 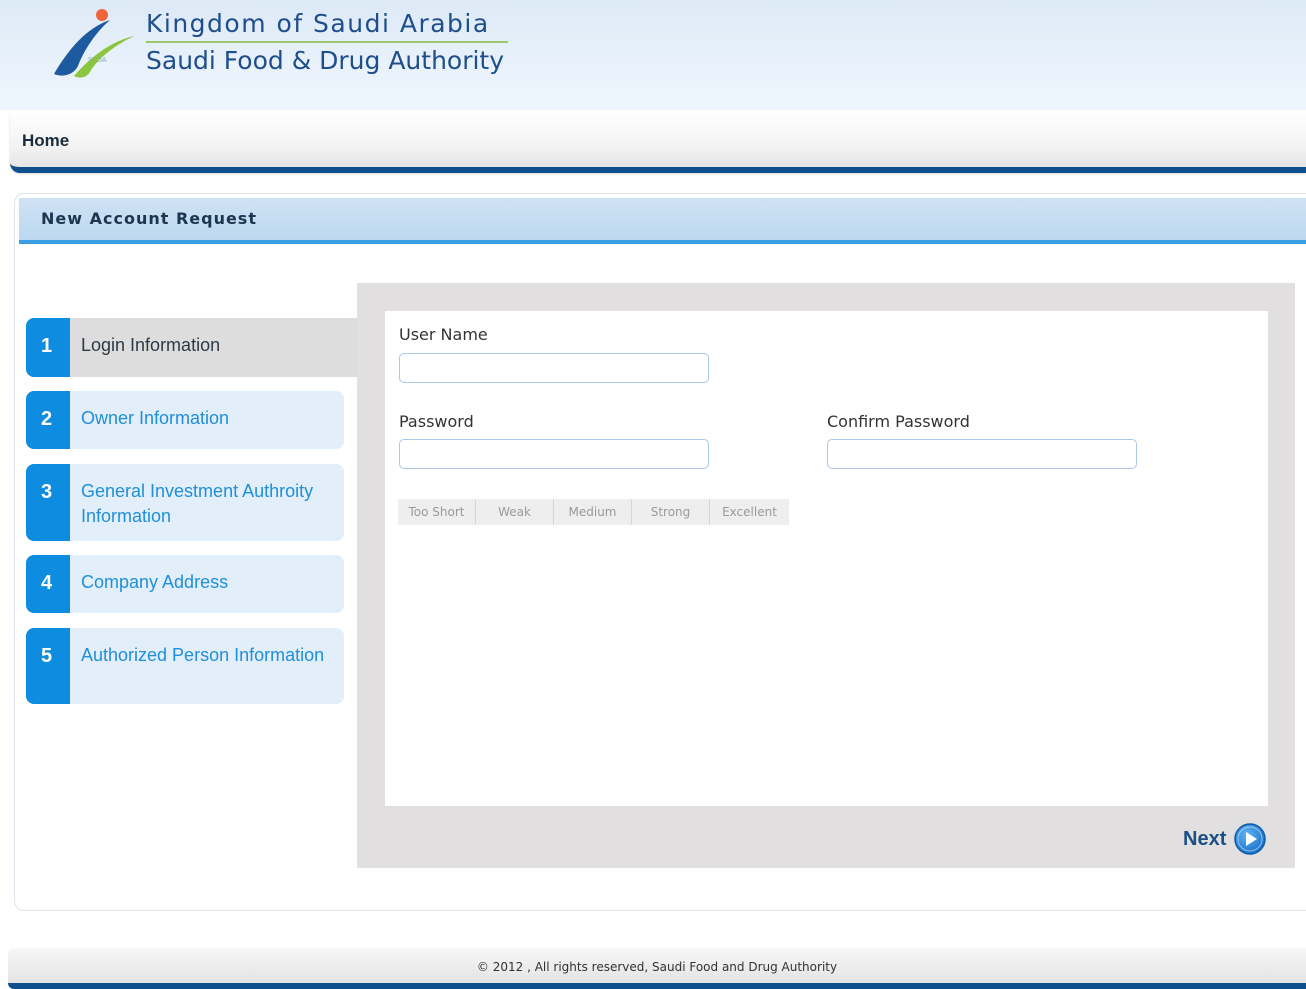 I want to click on step-number: 3, so click(x=48, y=502).